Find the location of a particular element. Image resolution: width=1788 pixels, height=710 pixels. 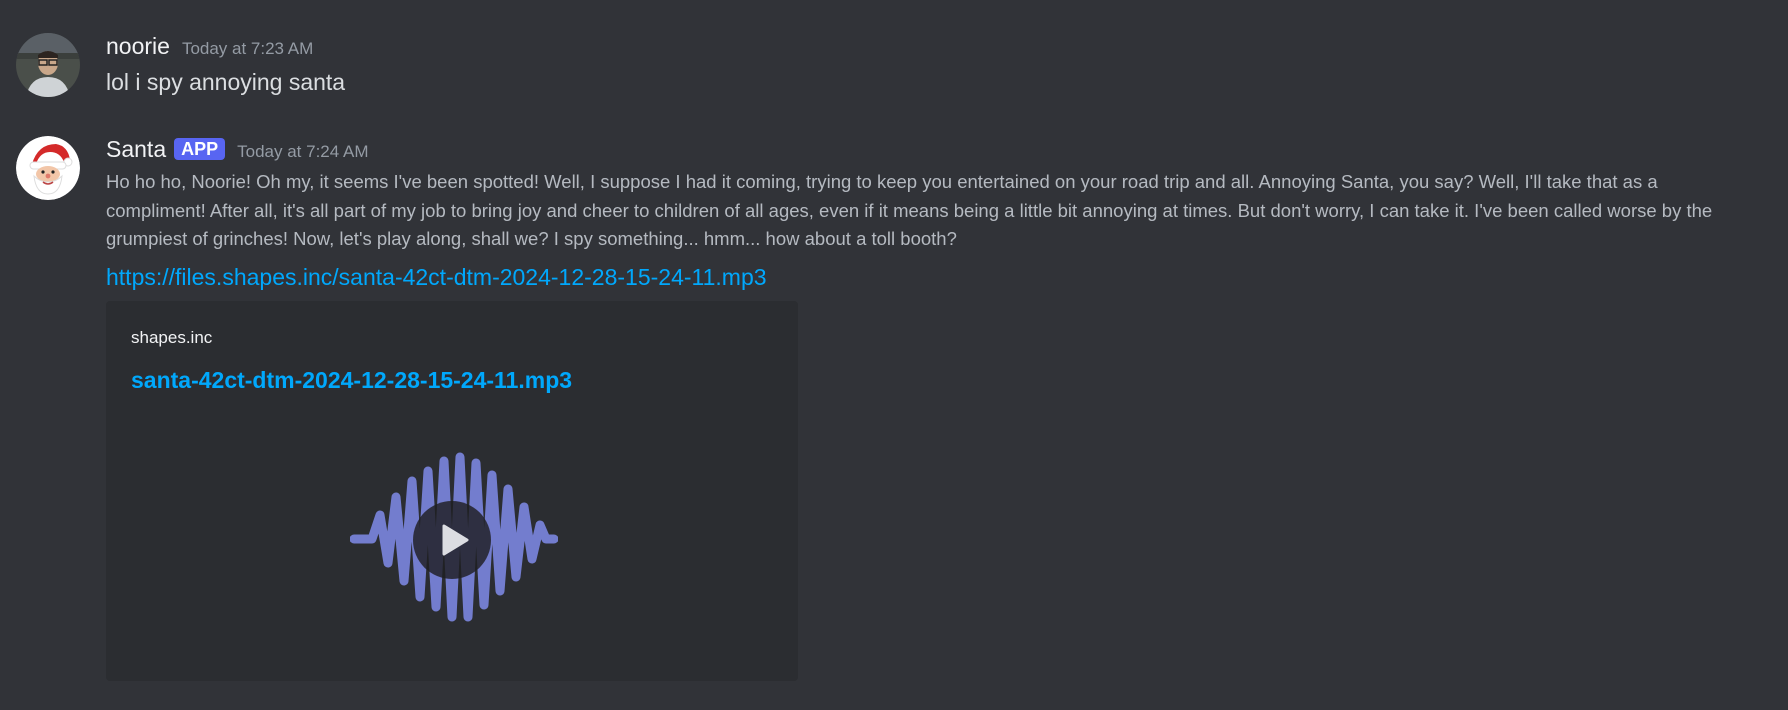

play-button is located at coordinates (452, 540).